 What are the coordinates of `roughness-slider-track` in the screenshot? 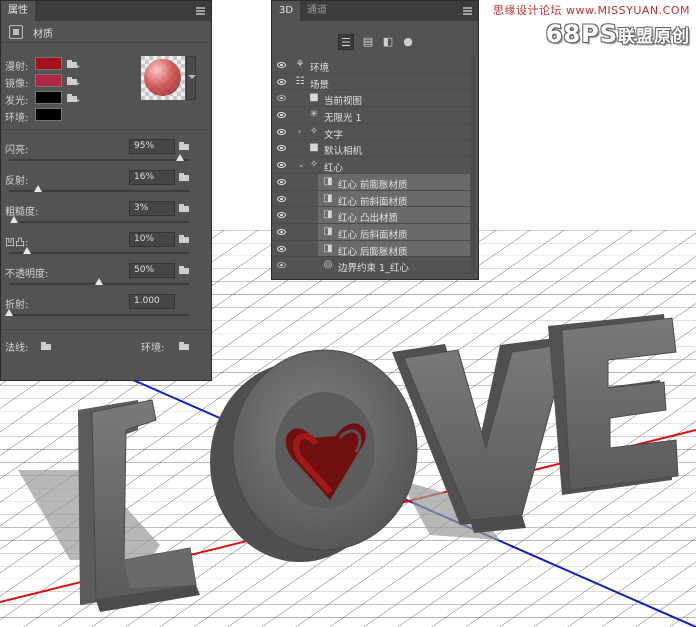 It's located at (99, 222).